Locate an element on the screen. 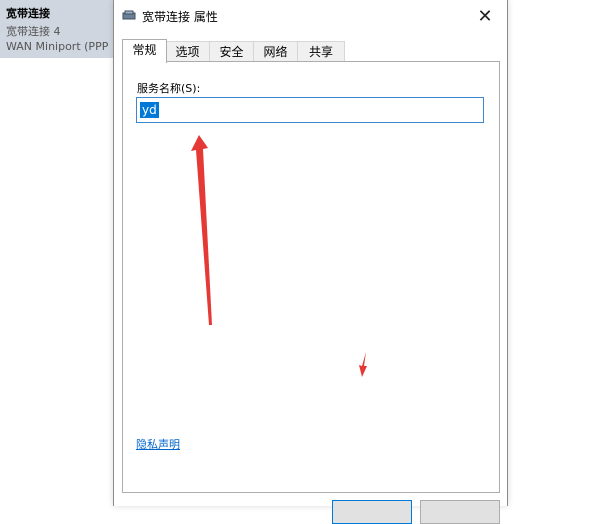 The height and width of the screenshot is (524, 600). close-button: ✕ is located at coordinates (485, 16).